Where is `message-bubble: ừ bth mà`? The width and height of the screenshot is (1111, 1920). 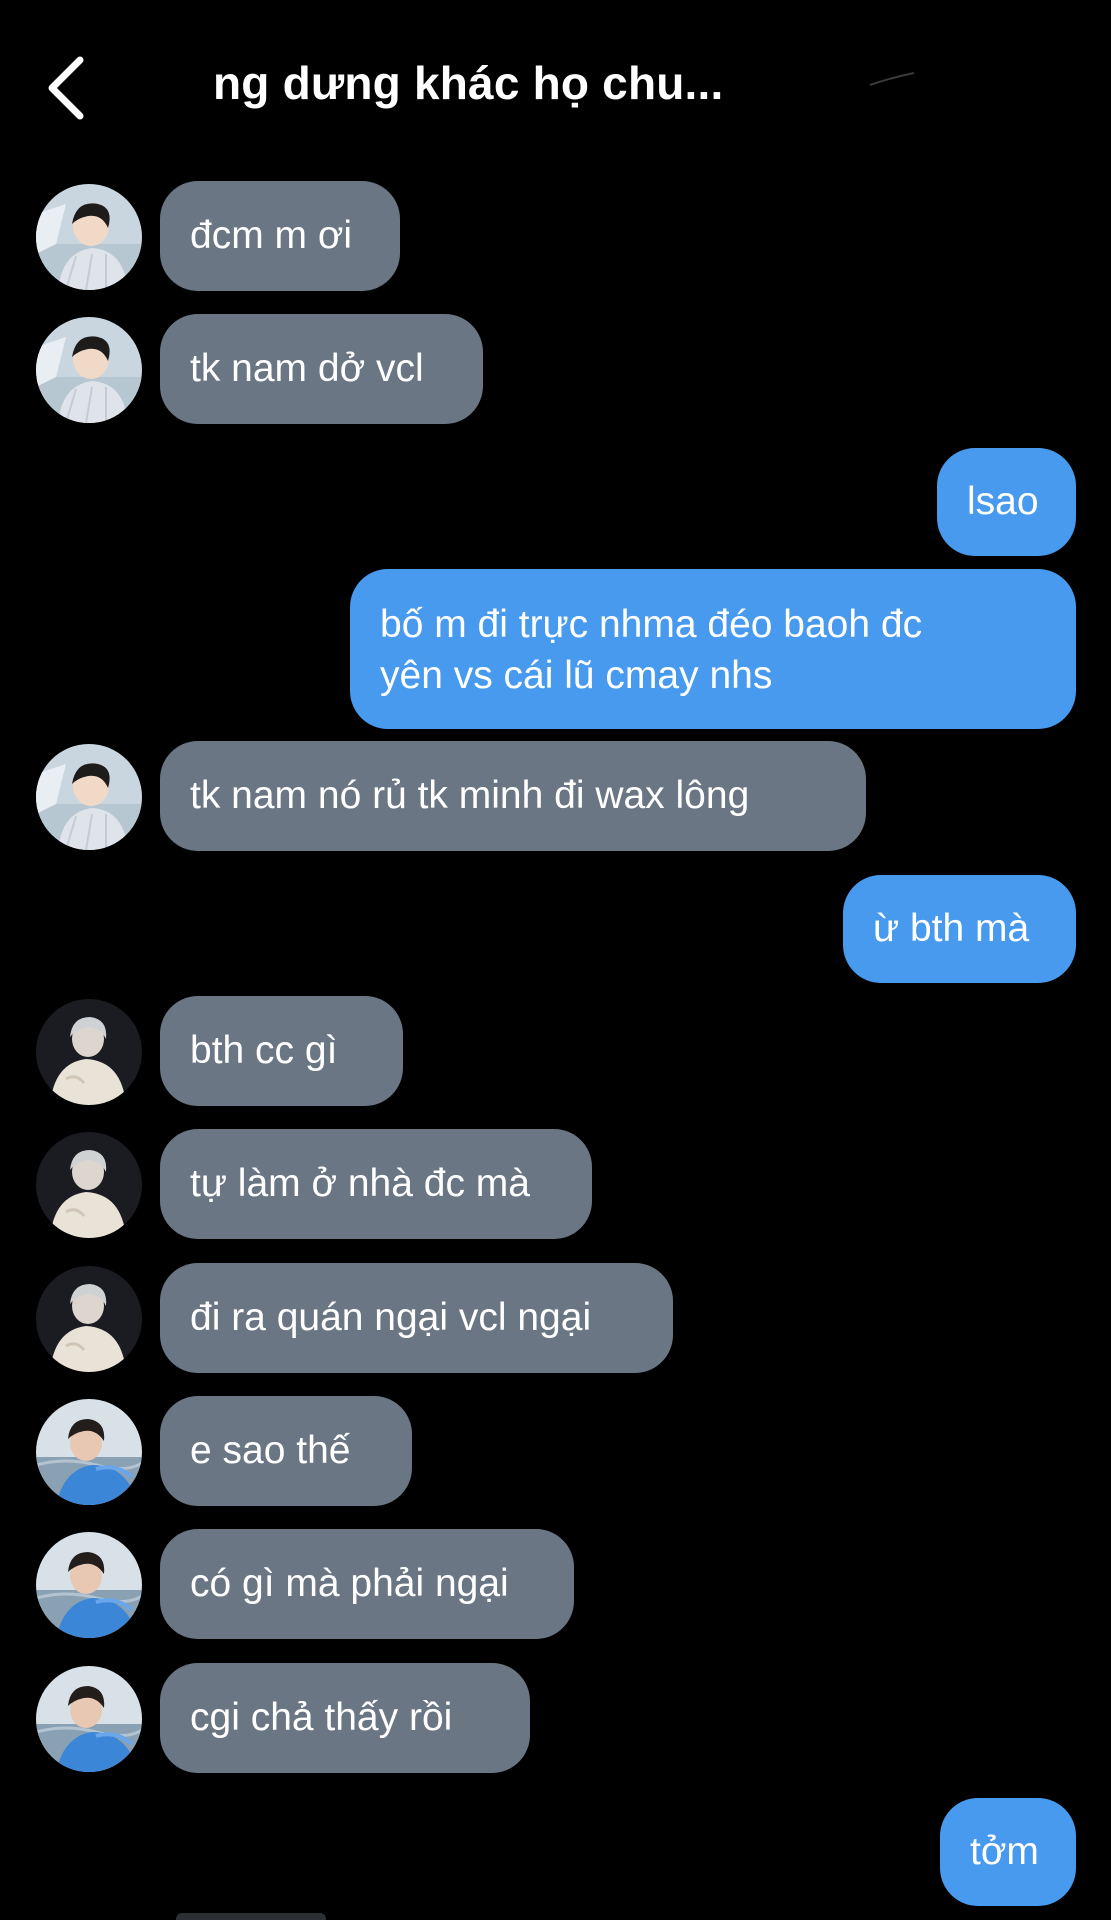 message-bubble: ừ bth mà is located at coordinates (959, 929).